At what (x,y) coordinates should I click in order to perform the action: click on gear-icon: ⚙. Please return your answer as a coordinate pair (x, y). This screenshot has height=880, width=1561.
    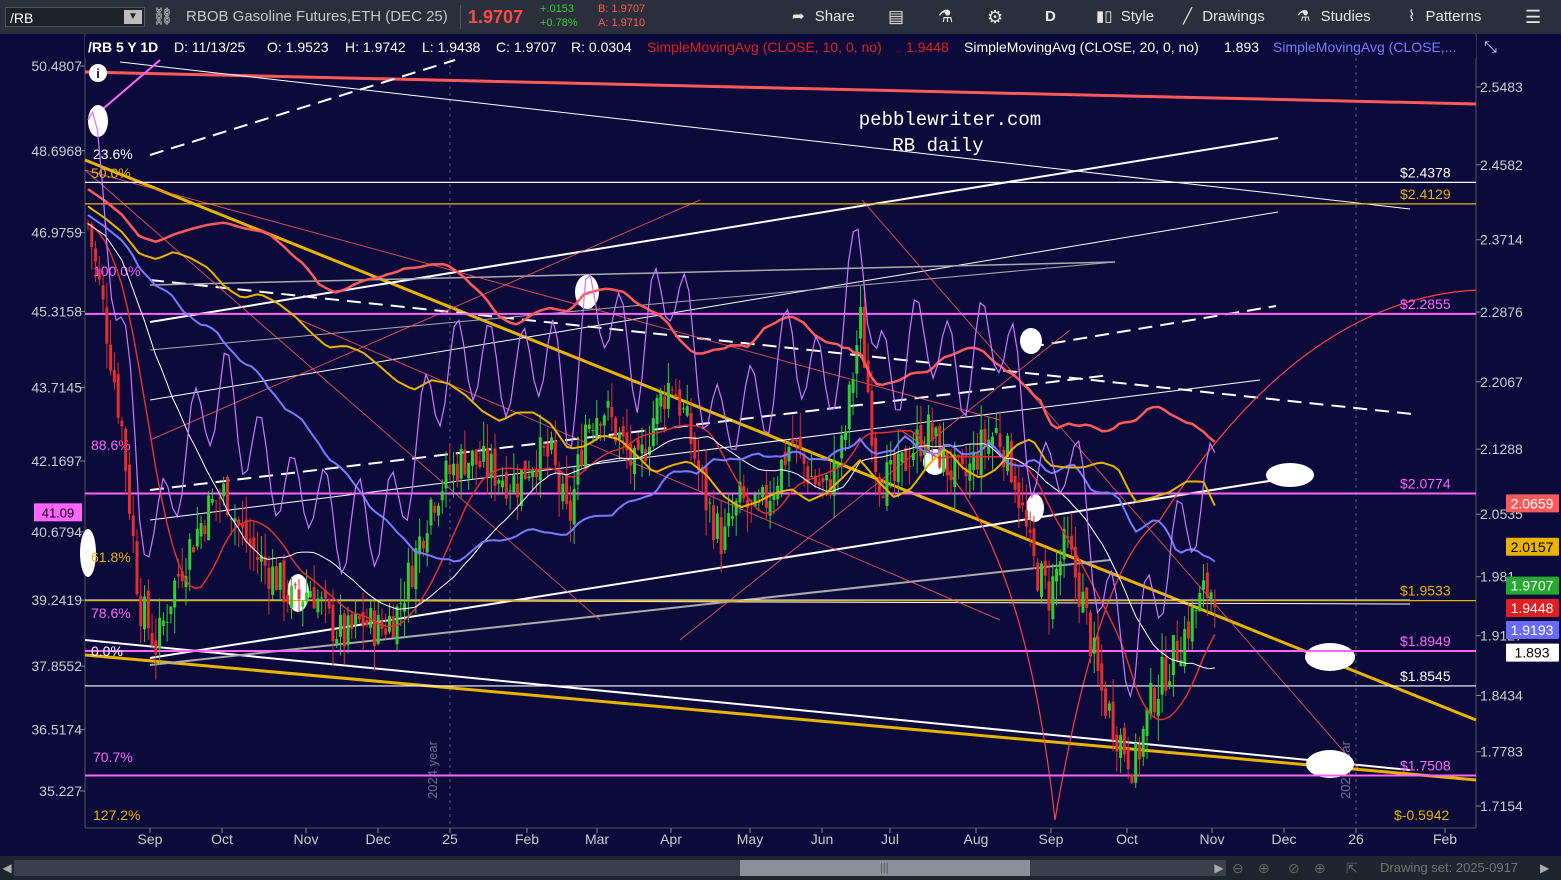
    Looking at the image, I should click on (995, 17).